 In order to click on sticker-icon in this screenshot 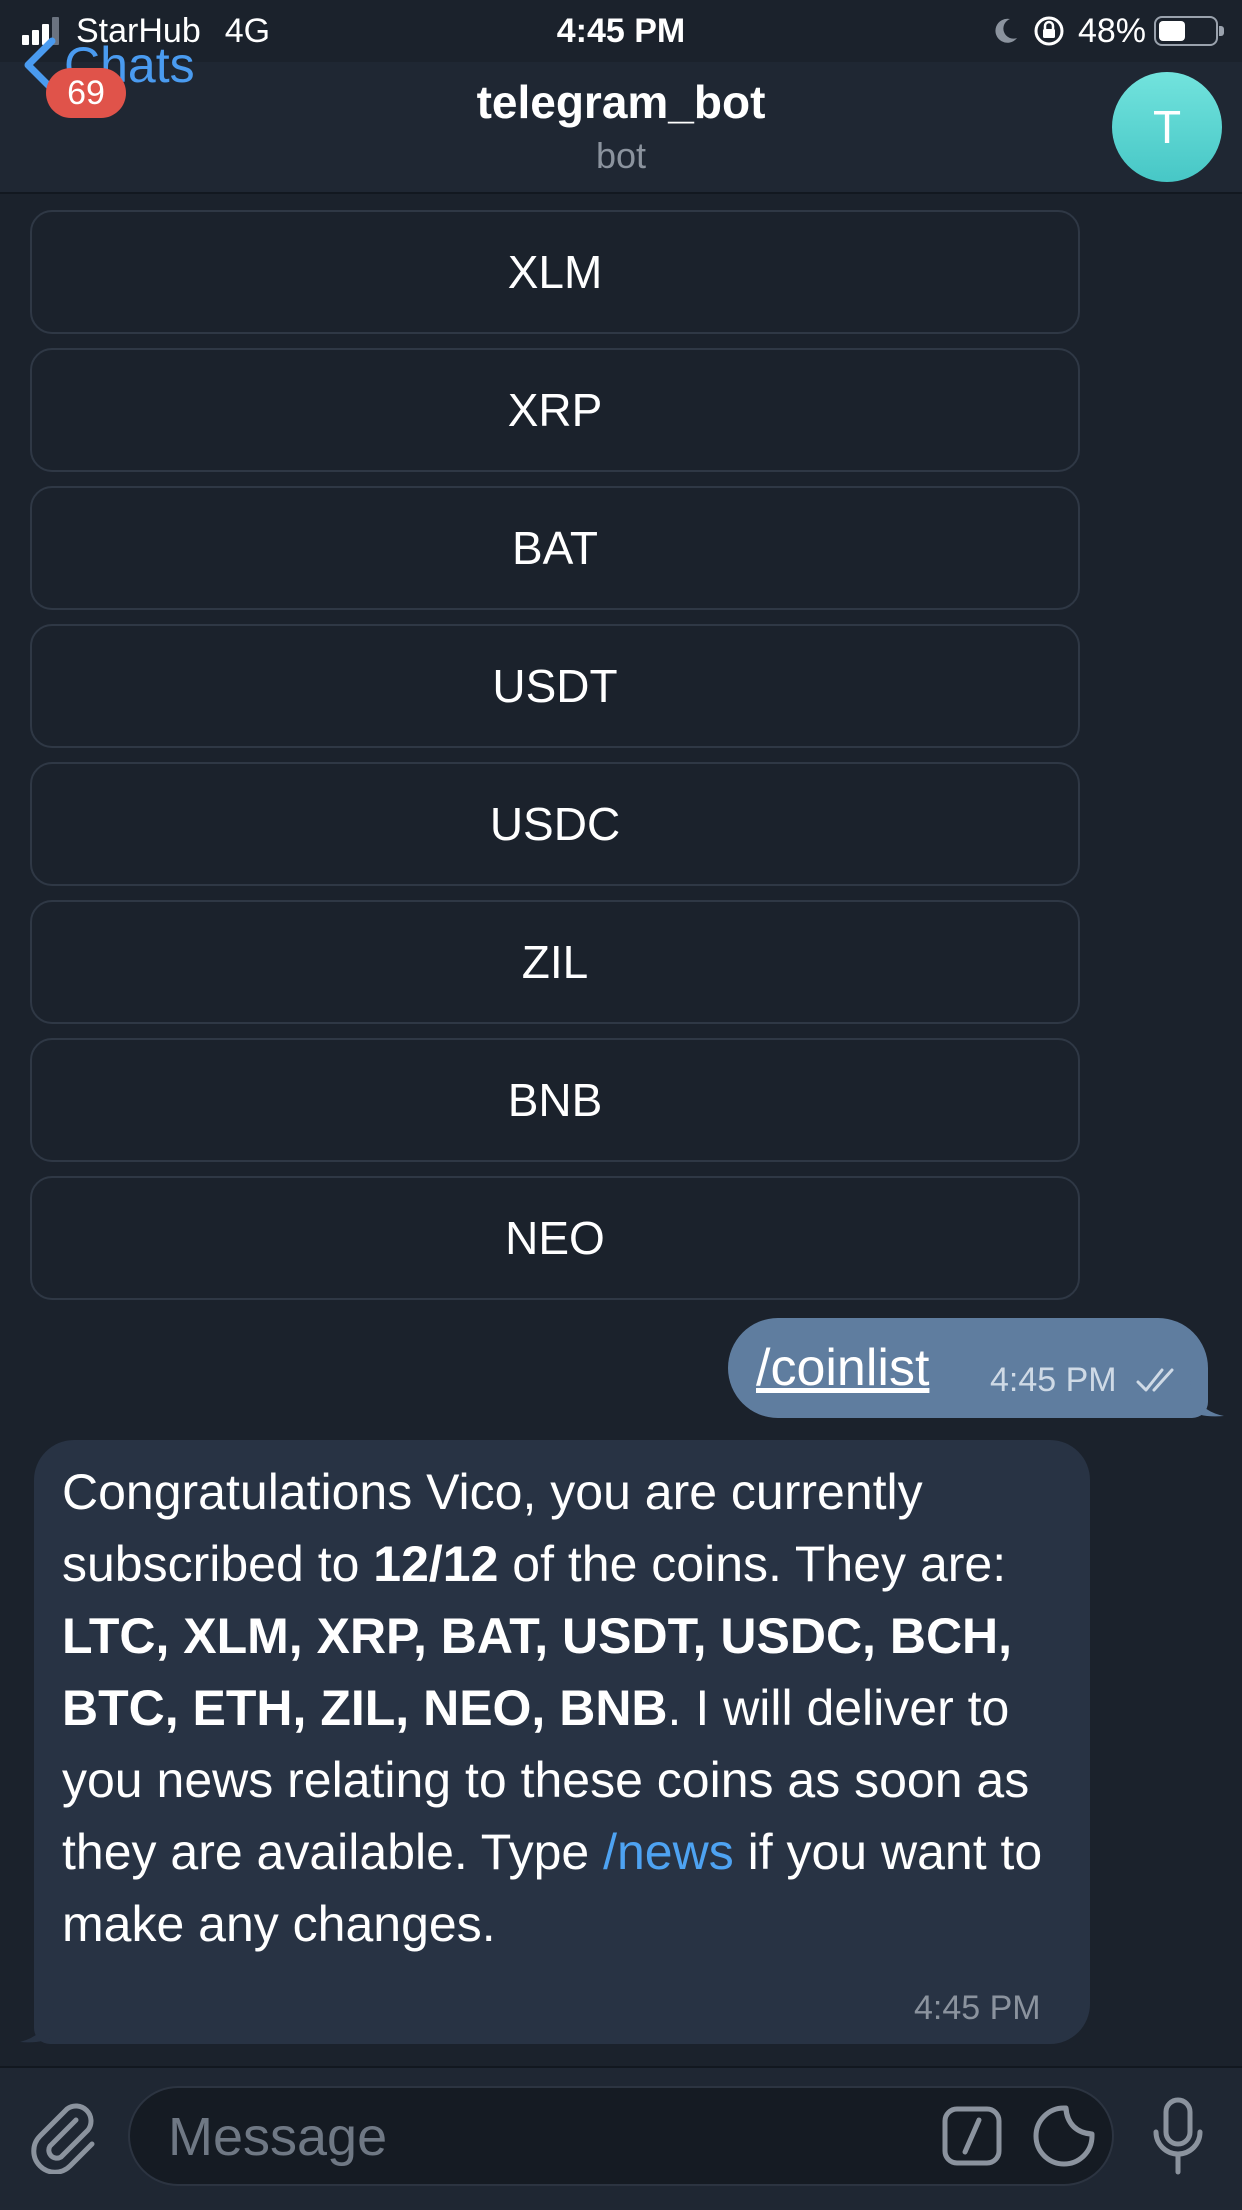, I will do `click(1064, 2136)`.